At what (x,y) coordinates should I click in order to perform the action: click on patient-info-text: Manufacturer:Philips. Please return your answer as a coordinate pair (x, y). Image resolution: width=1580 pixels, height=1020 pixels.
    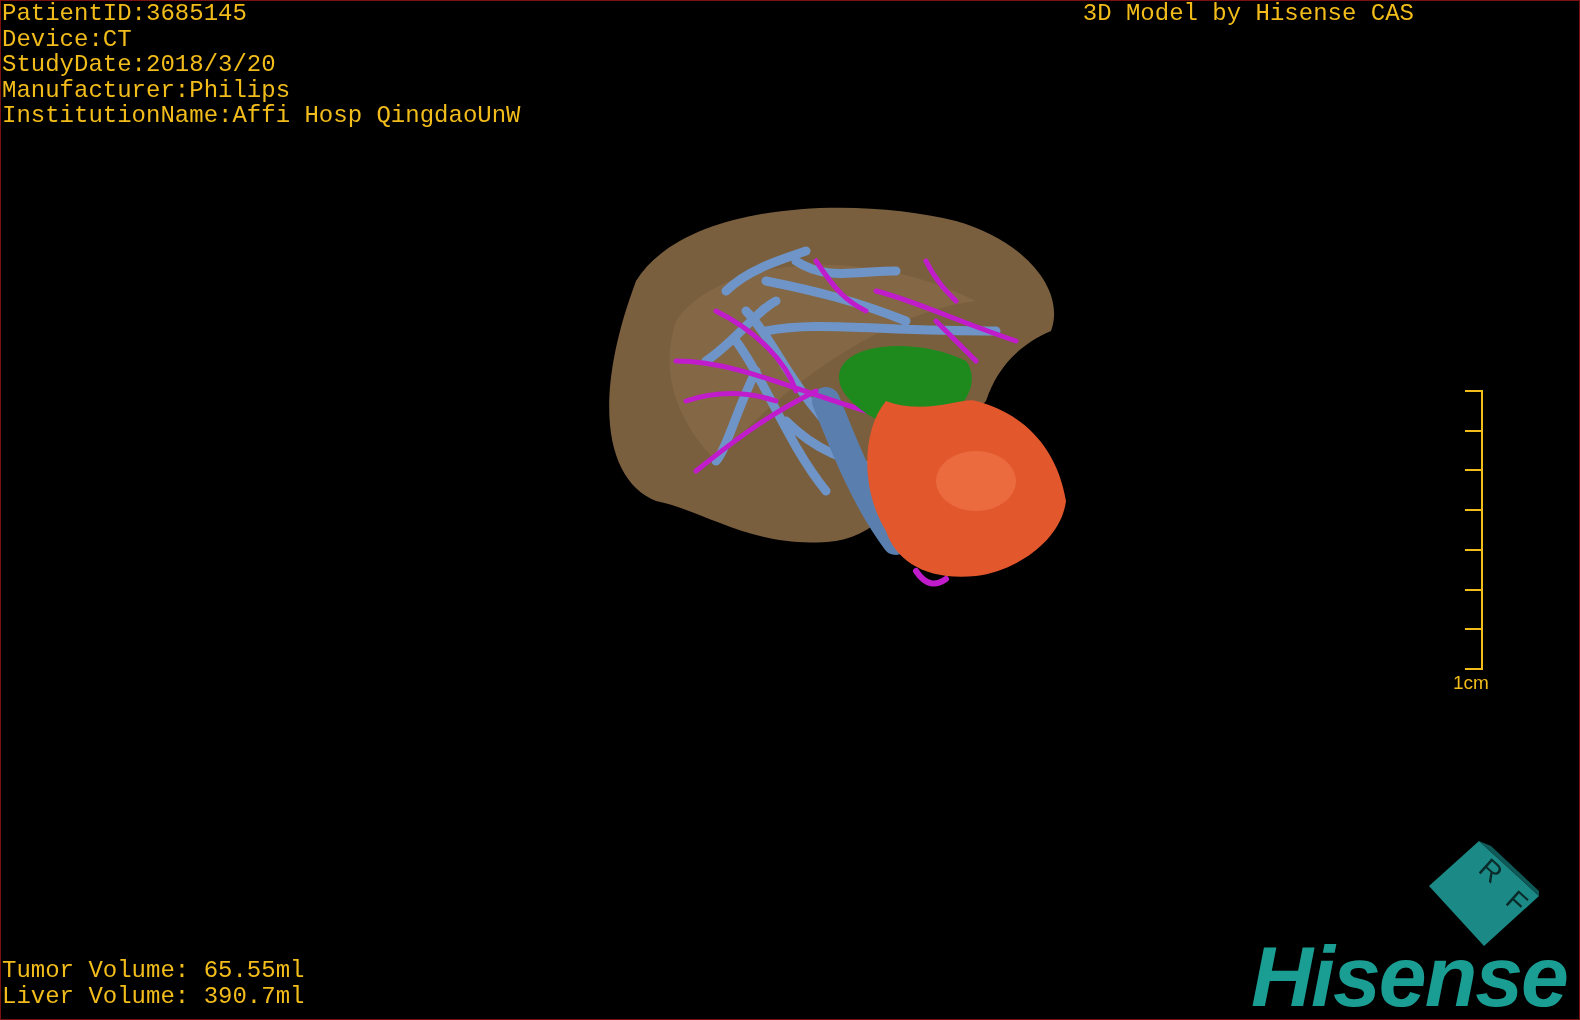
    Looking at the image, I should click on (146, 90).